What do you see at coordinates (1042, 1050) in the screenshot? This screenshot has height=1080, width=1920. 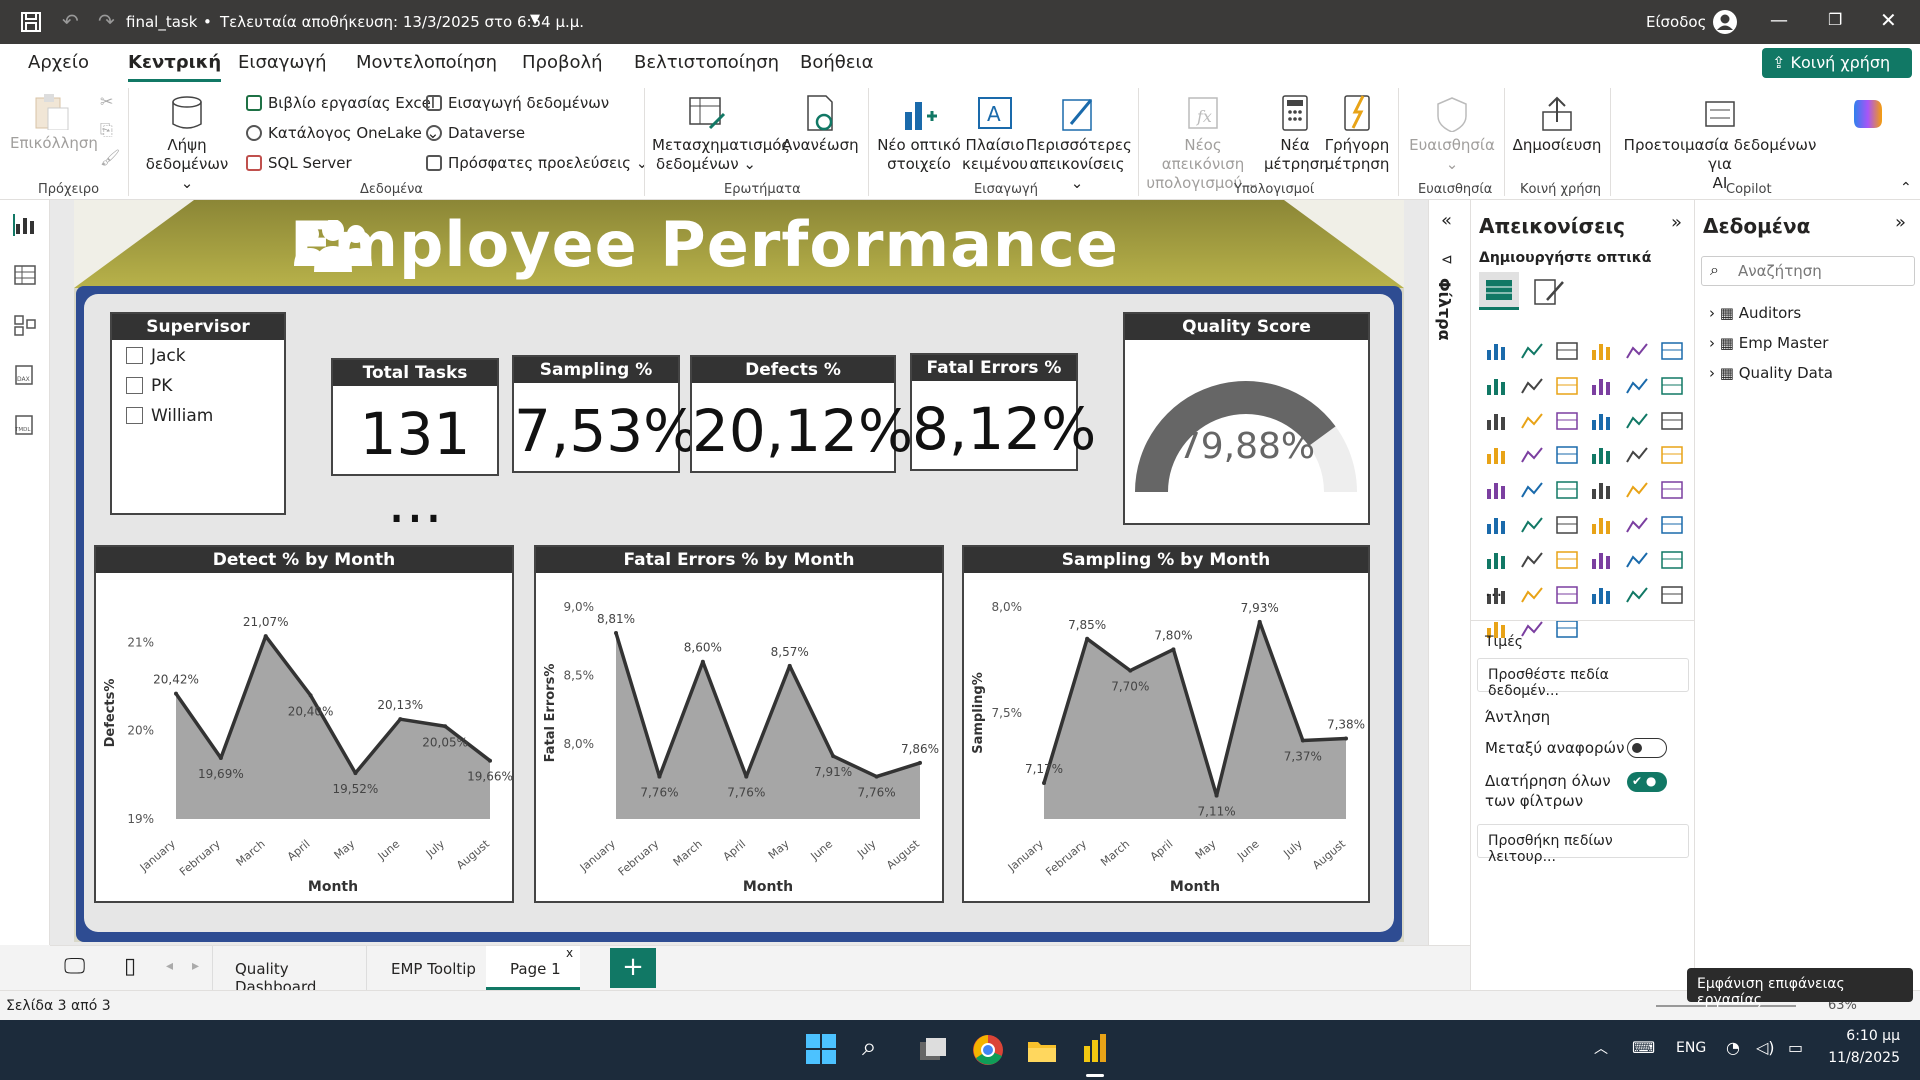 I see `file-explorer-icon` at bounding box center [1042, 1050].